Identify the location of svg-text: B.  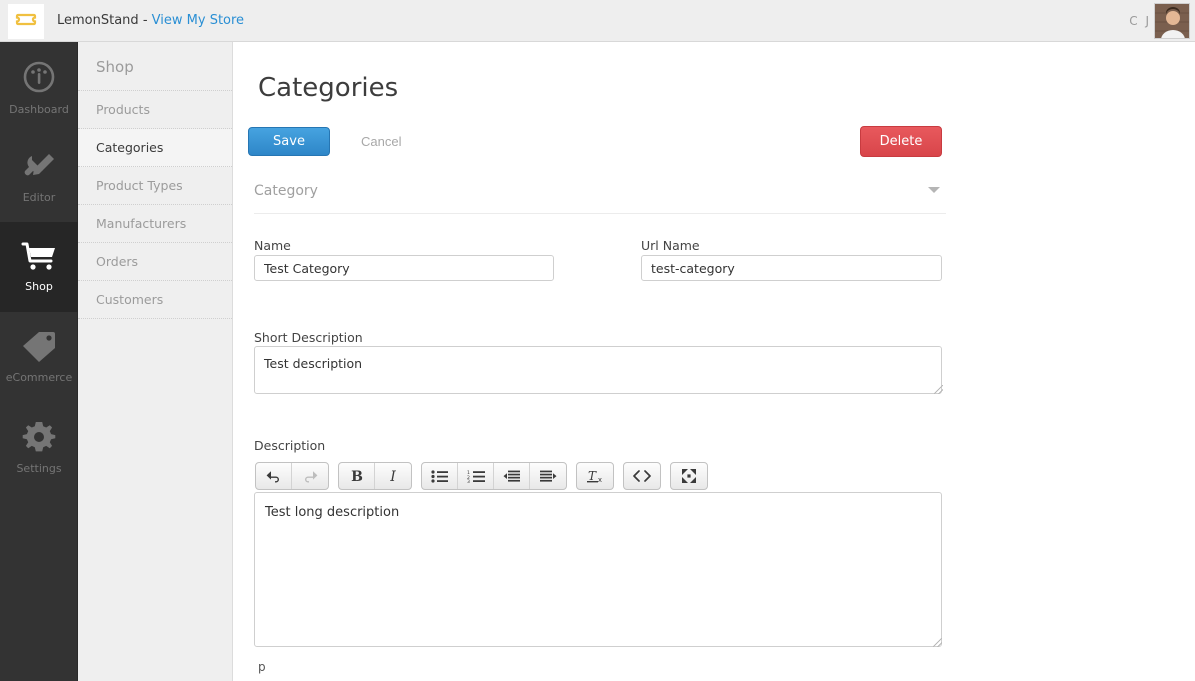
(357, 476).